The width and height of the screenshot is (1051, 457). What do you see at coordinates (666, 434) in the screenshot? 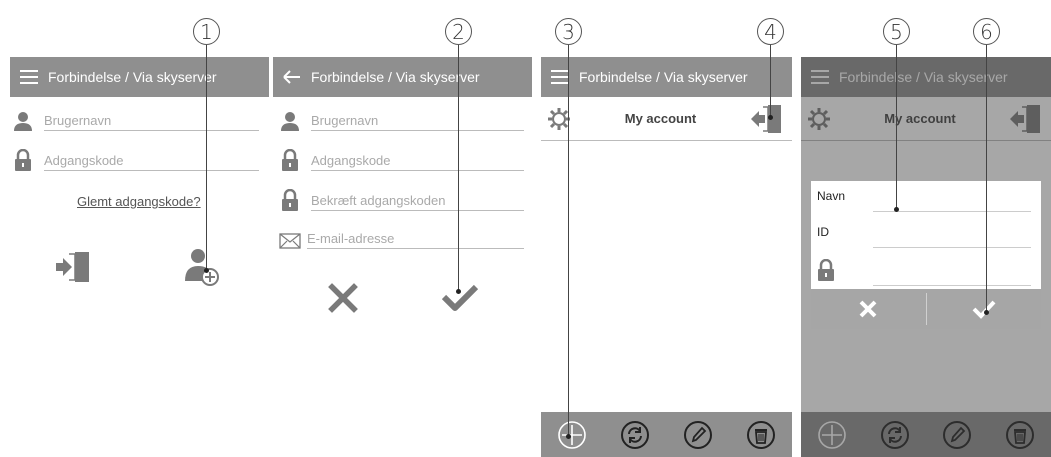
I see `bottom-toolbar` at bounding box center [666, 434].